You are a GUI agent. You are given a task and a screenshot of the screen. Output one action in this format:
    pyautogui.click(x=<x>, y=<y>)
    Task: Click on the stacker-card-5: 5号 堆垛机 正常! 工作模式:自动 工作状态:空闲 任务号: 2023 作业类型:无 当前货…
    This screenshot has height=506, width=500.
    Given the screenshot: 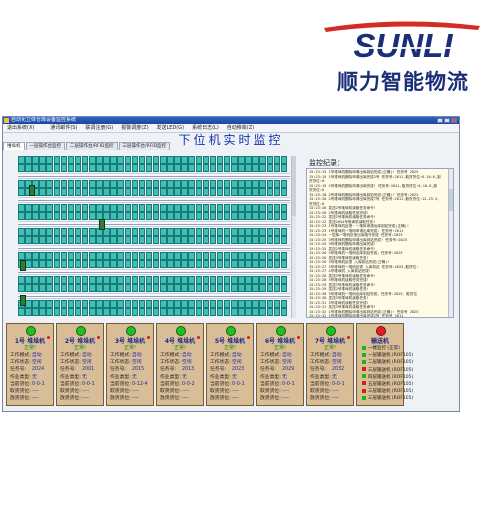 What is the action you would take?
    pyautogui.click(x=230, y=364)
    